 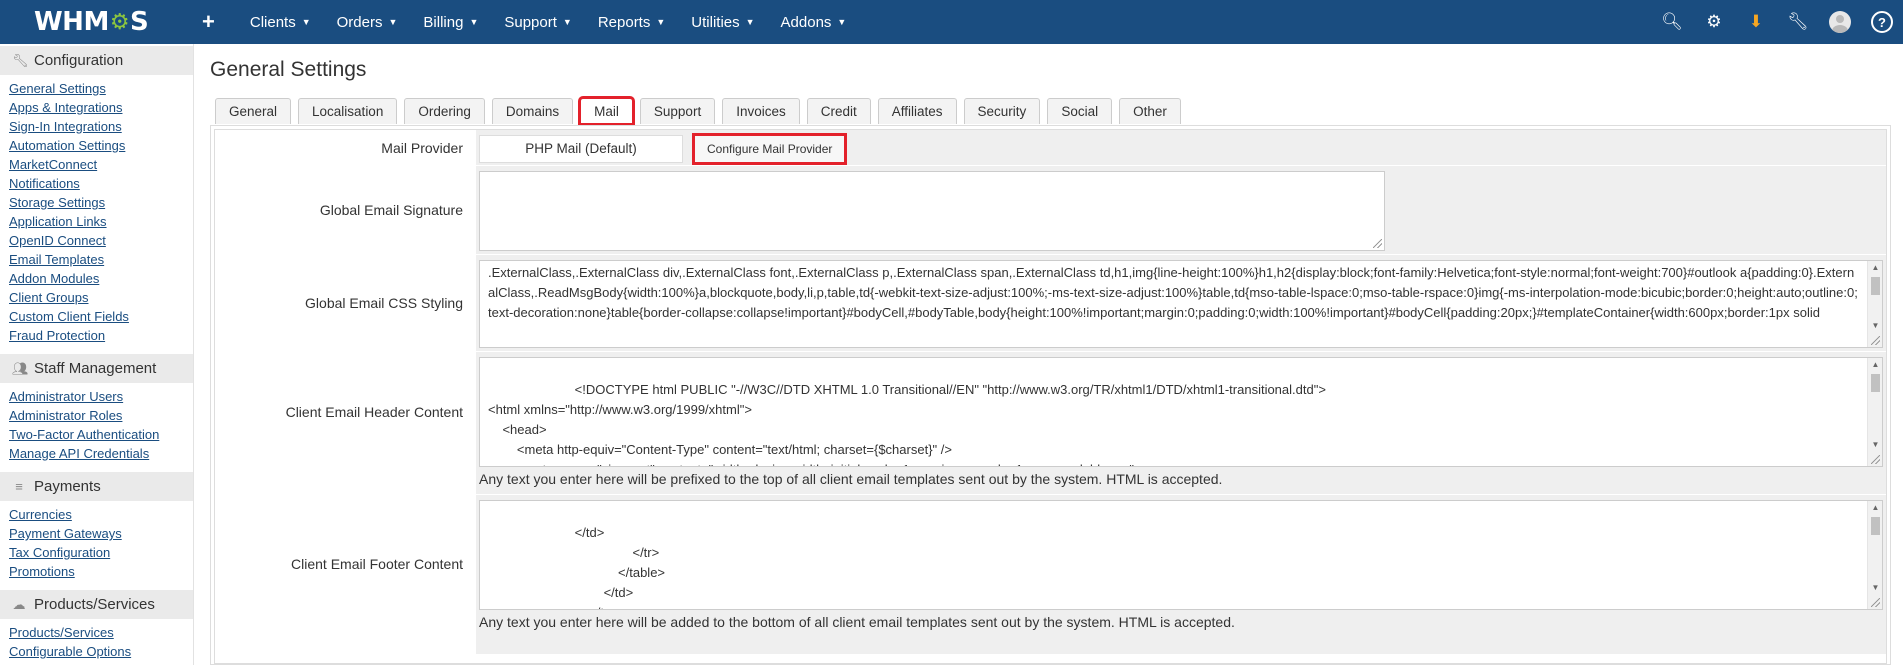 What do you see at coordinates (1840, 22) in the screenshot?
I see `user-avatar` at bounding box center [1840, 22].